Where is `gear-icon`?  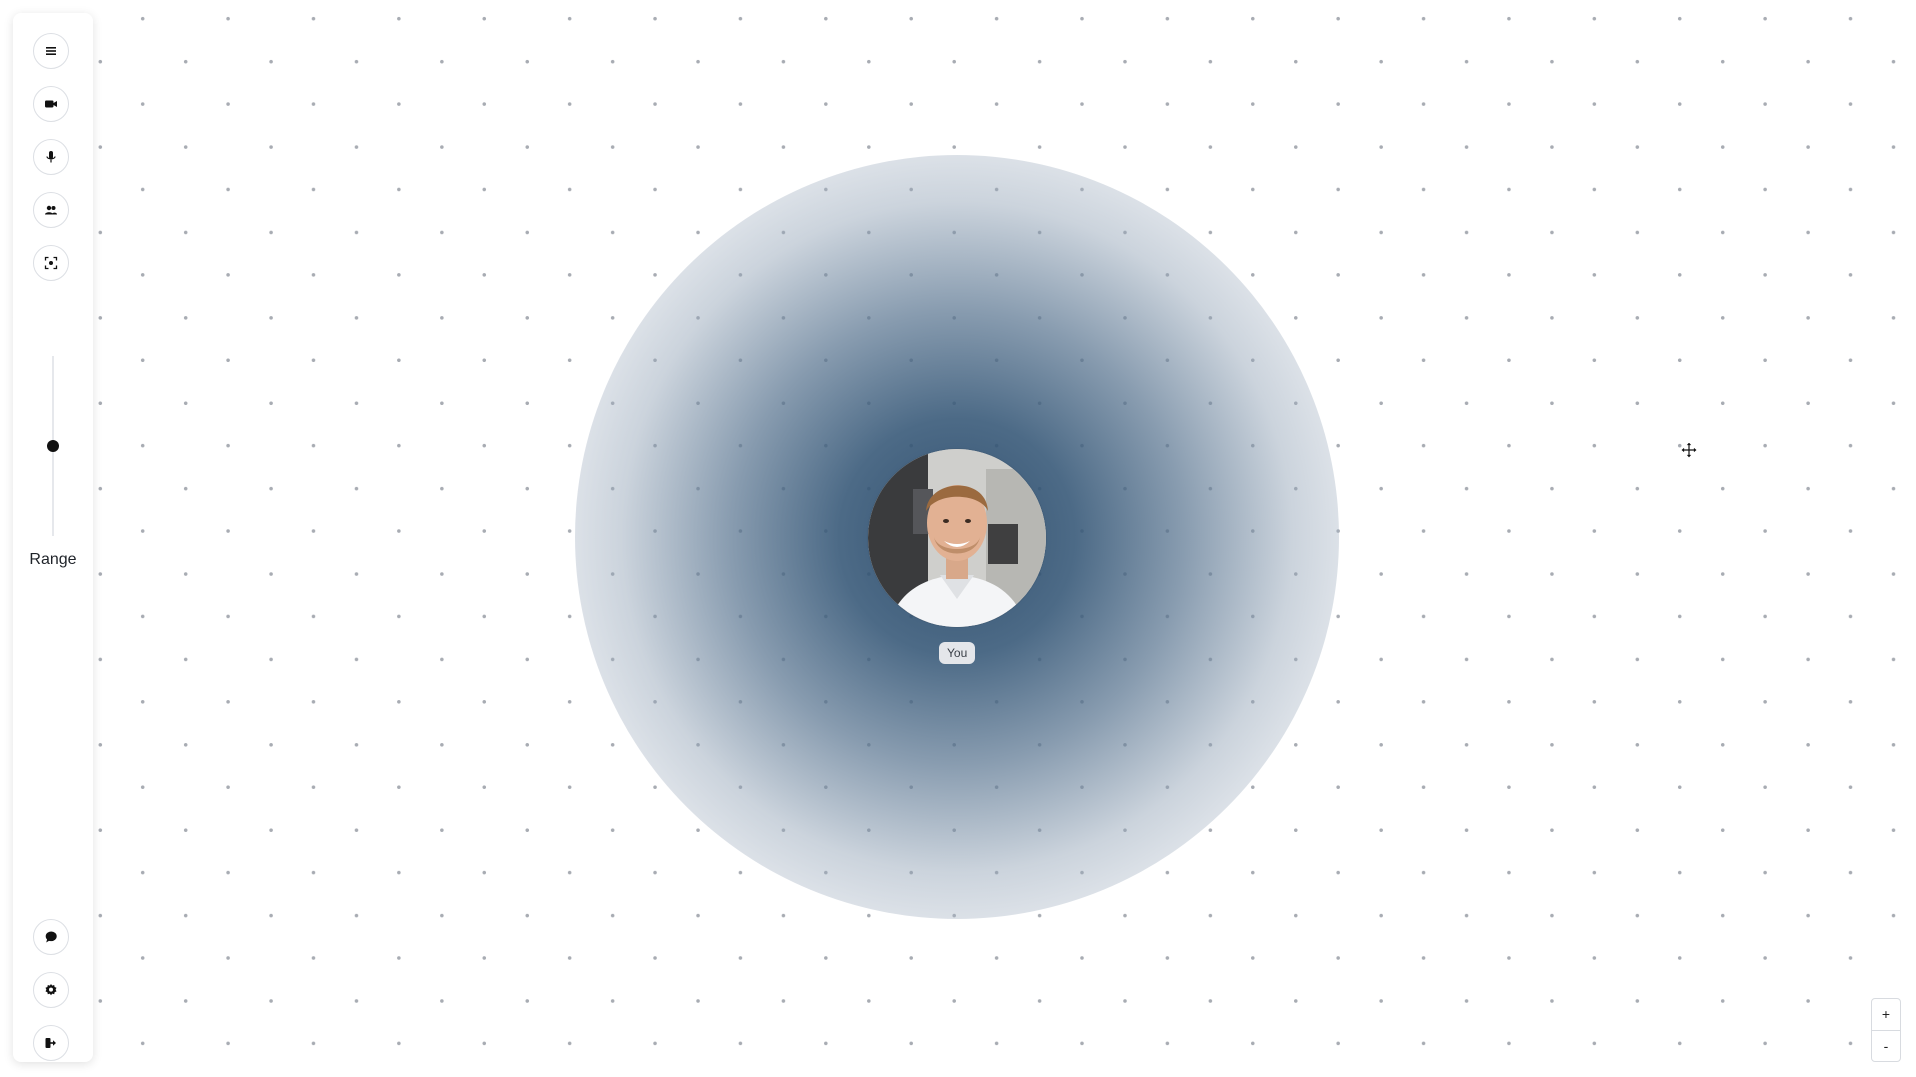 gear-icon is located at coordinates (51, 990).